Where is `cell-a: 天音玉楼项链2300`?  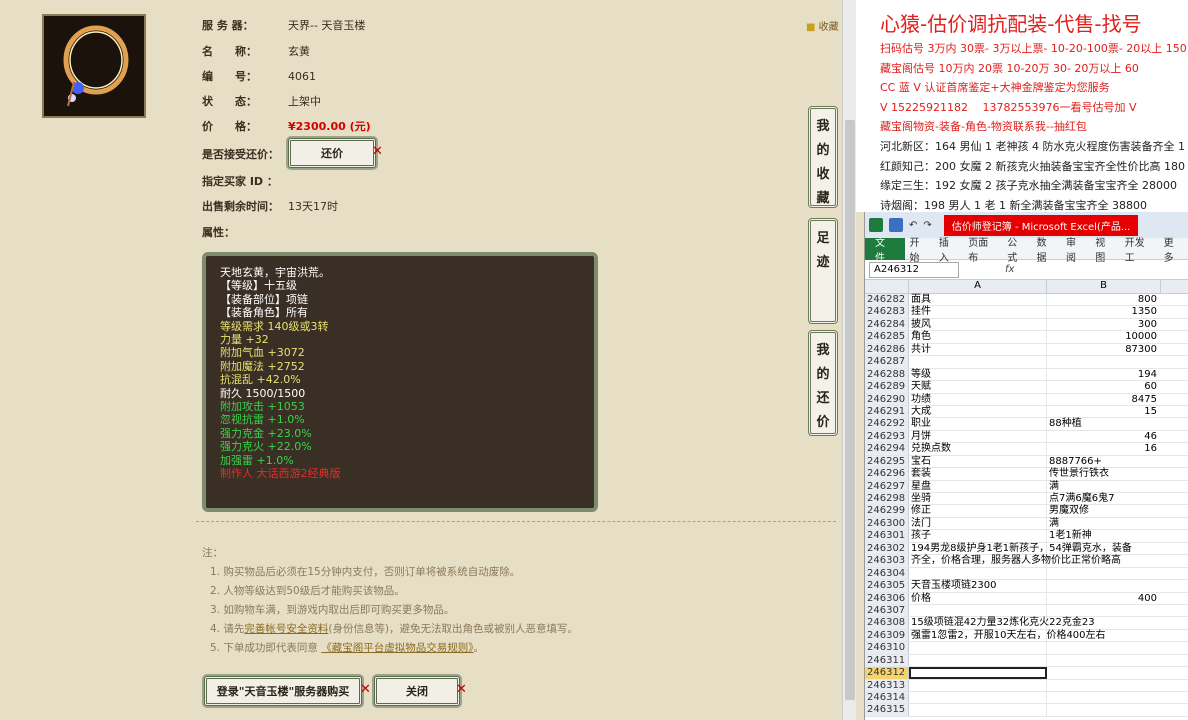 cell-a: 天音玉楼项链2300 is located at coordinates (978, 586).